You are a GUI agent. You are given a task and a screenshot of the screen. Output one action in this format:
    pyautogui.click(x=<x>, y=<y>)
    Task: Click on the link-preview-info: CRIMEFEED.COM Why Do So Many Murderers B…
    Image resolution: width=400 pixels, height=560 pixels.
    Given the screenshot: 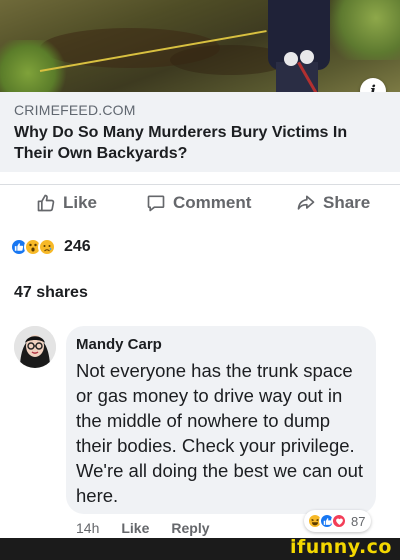 What is the action you would take?
    pyautogui.click(x=200, y=132)
    